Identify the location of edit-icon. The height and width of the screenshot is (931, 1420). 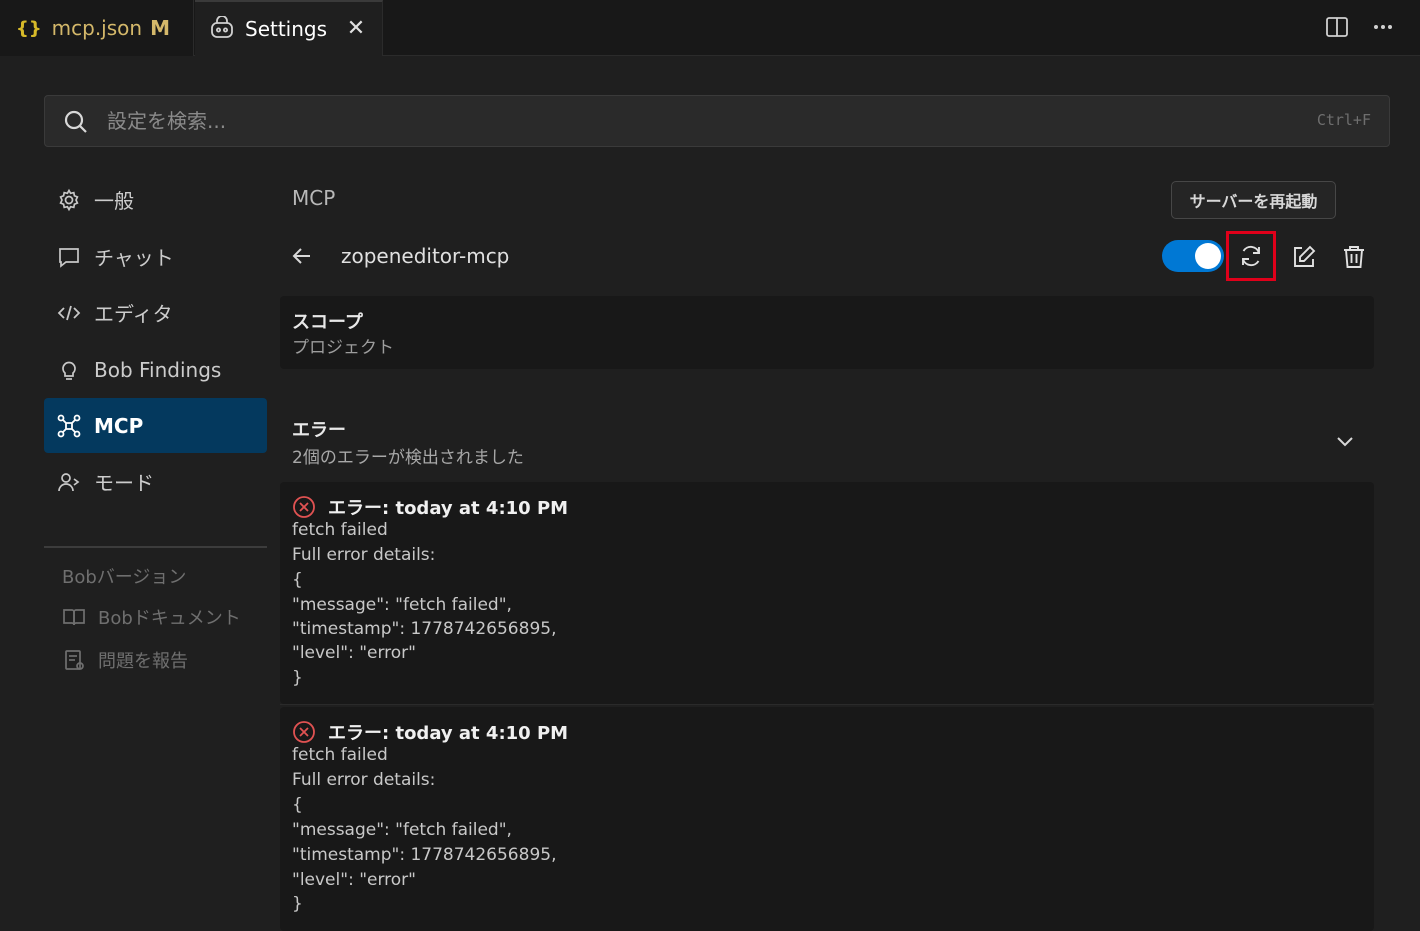
(1304, 257).